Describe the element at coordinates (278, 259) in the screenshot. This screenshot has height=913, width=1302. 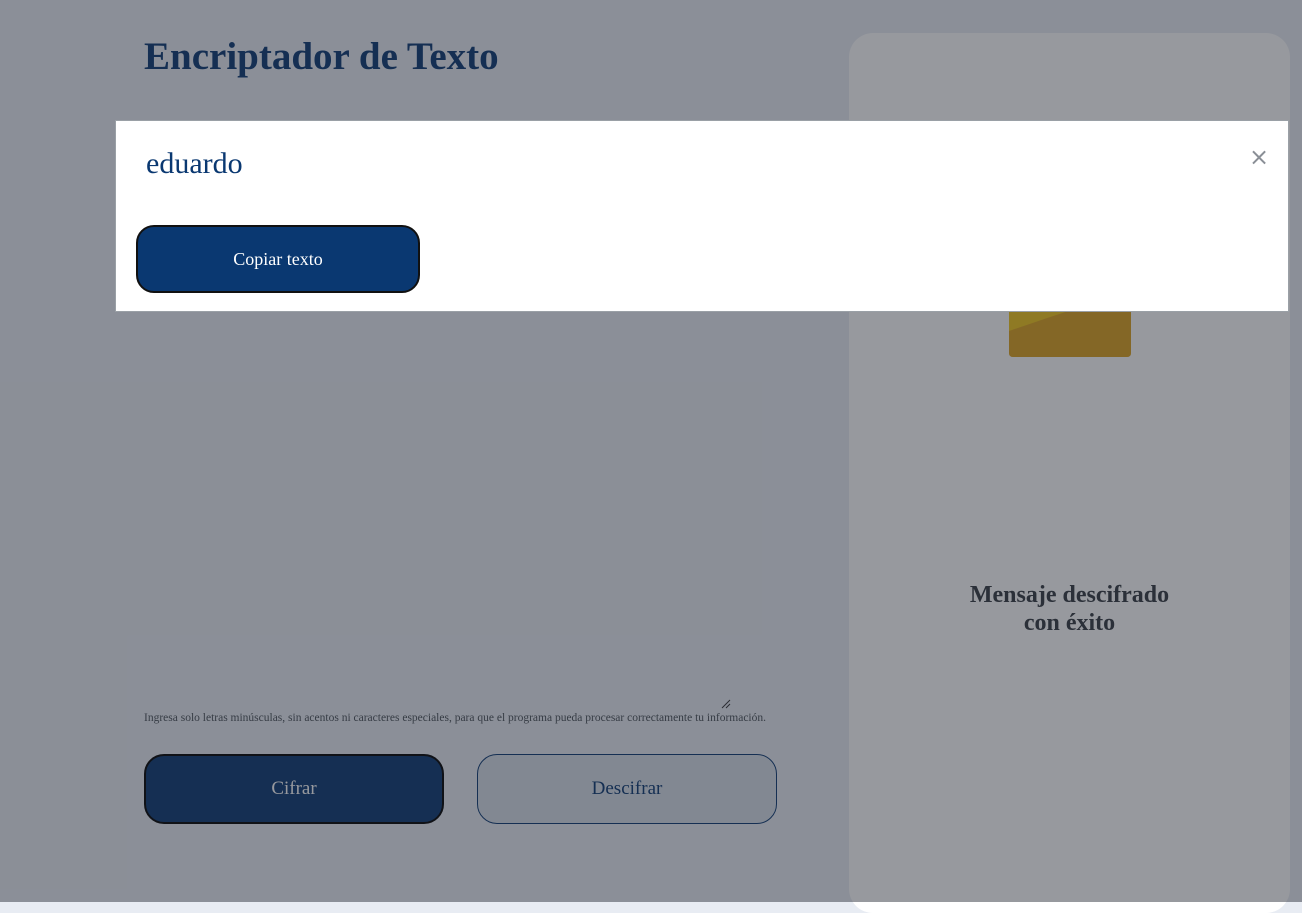
I see `copy-text-button: Copiar texto` at that location.